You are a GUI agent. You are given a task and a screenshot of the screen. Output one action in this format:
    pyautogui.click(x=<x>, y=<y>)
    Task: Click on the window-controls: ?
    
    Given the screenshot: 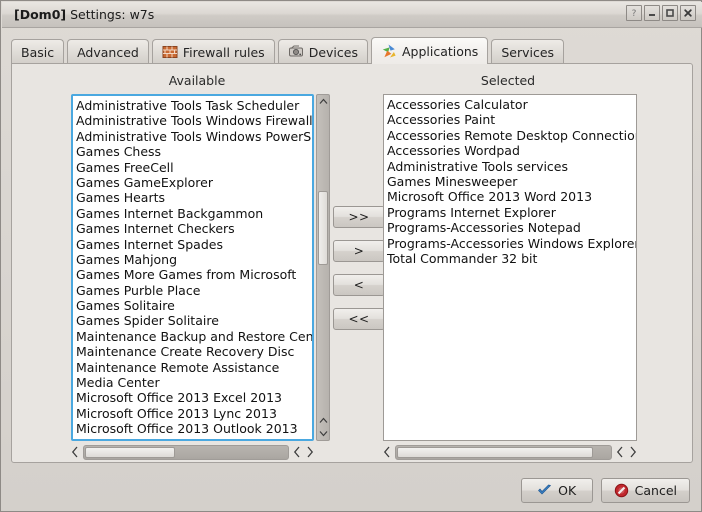 What is the action you would take?
    pyautogui.click(x=661, y=13)
    